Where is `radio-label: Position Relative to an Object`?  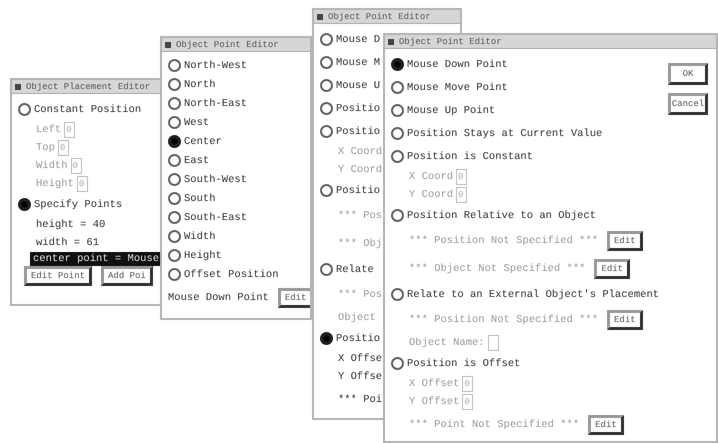 radio-label: Position Relative to an Object is located at coordinates (501, 216).